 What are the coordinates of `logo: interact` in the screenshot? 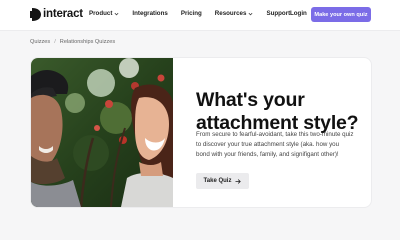 It's located at (56, 14).